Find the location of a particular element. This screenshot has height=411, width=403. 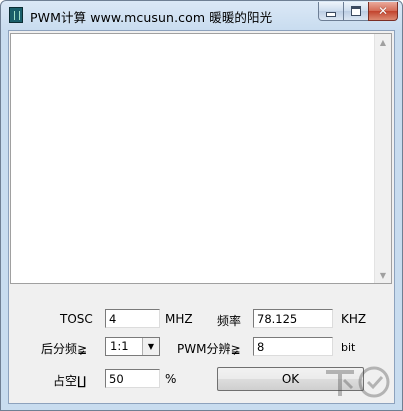

maximize-button is located at coordinates (356, 11).